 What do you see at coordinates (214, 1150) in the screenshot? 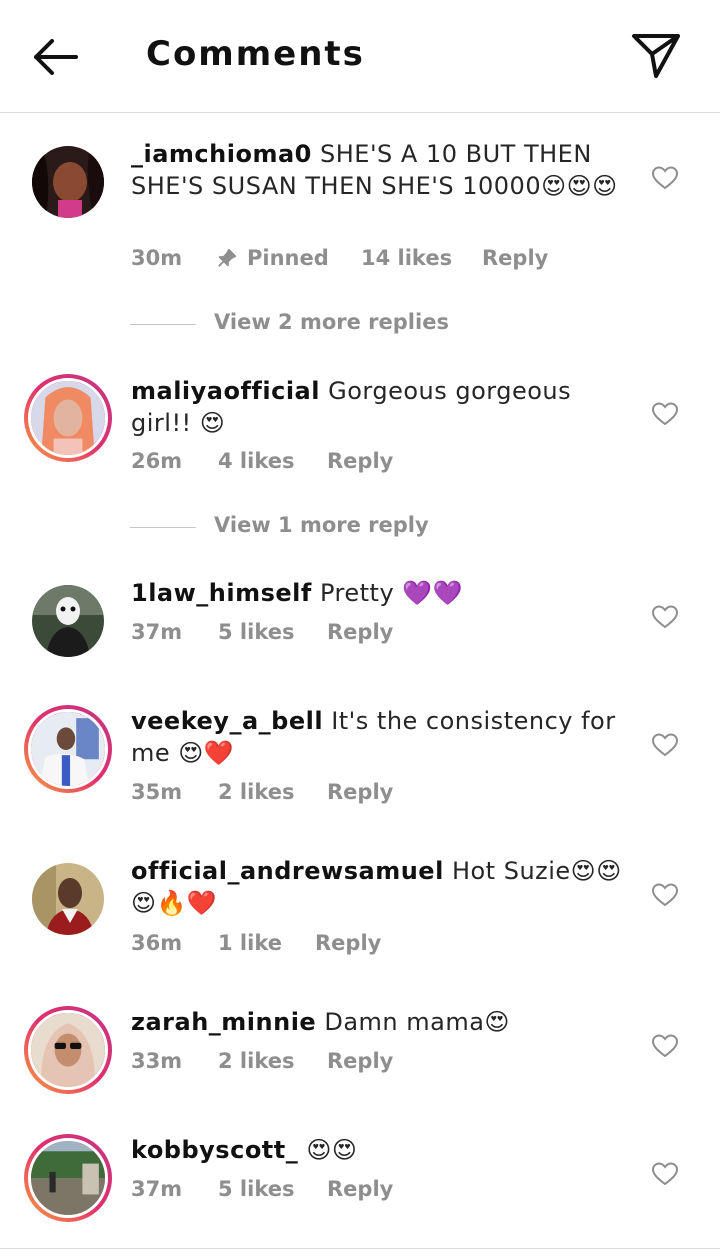
I see `comment-username: kobbyscott_` at bounding box center [214, 1150].